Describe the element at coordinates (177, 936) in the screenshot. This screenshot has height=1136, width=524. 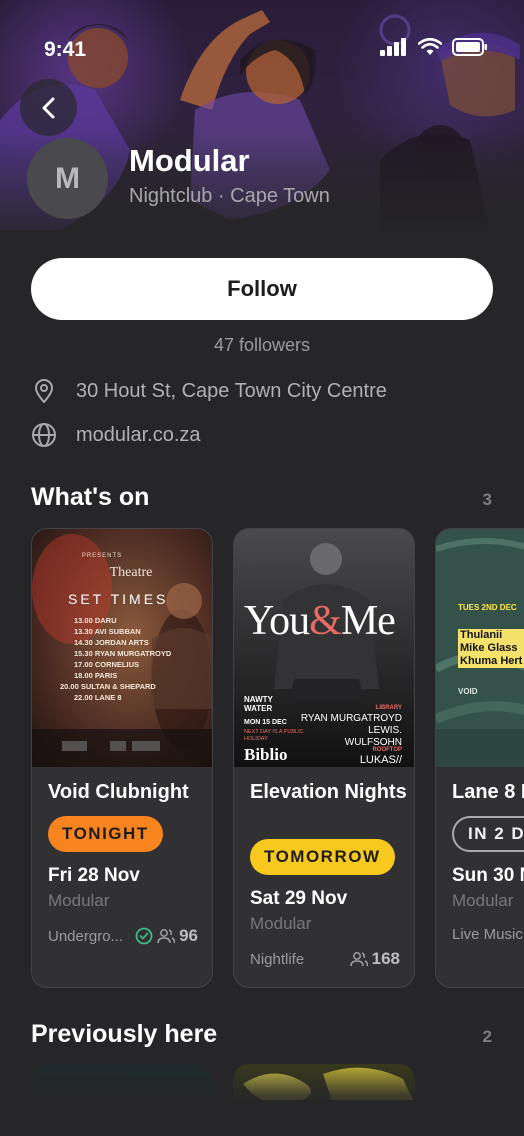
I see `attendees: 96` at that location.